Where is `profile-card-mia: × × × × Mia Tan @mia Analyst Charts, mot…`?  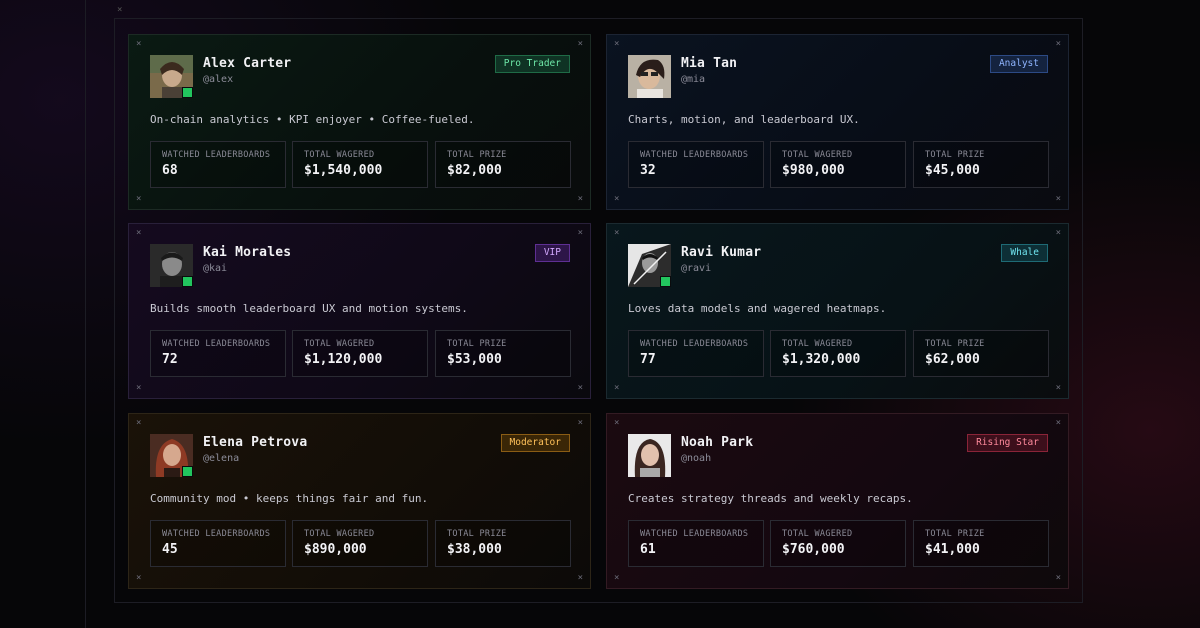
profile-card-mia: × × × × Mia Tan @mia Analyst Charts, mot… is located at coordinates (837, 122).